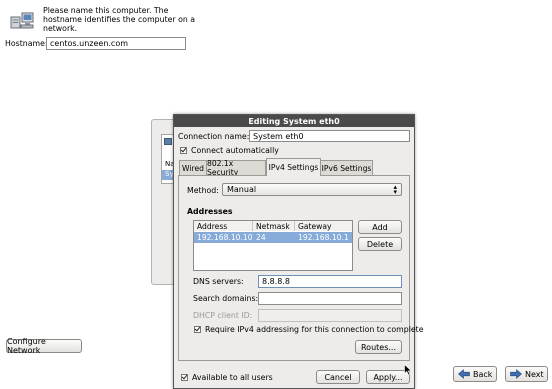 This screenshot has width=552, height=389. I want to click on wired-tab-icon, so click(168, 141).